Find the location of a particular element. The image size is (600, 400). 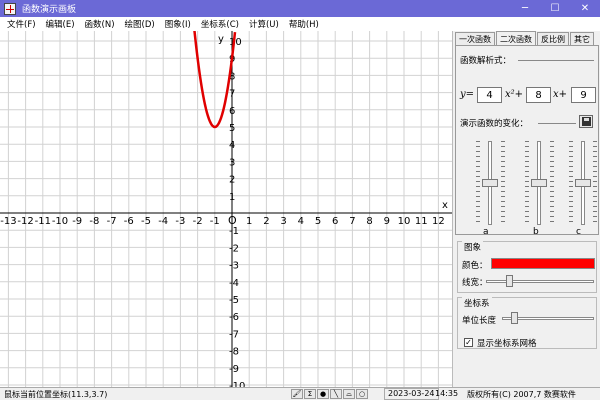

x-tick-label: -7 is located at coordinates (112, 221).